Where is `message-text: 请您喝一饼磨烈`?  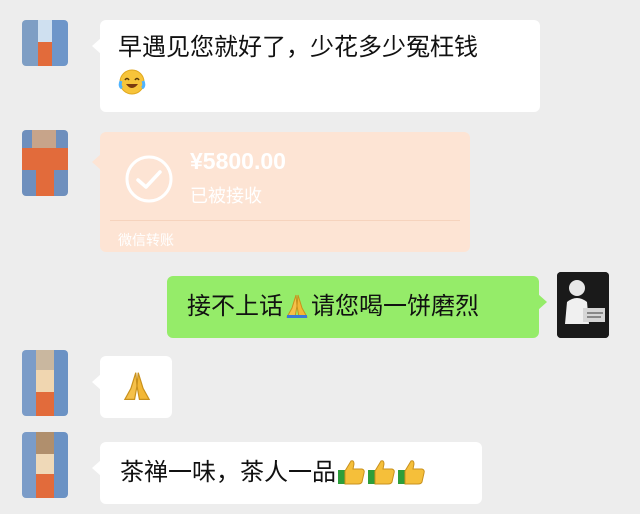
message-text: 请您喝一饼磨烈 is located at coordinates (395, 306).